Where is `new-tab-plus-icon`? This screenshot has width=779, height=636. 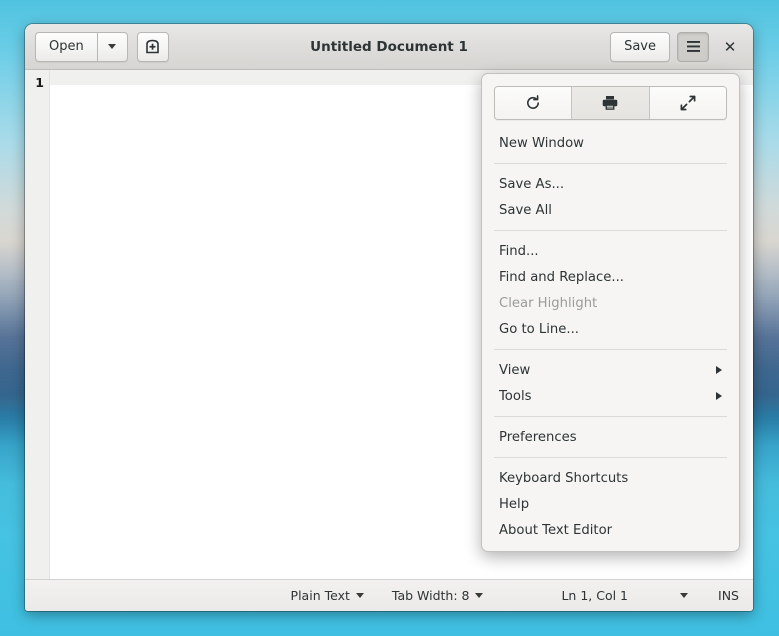 new-tab-plus-icon is located at coordinates (153, 46).